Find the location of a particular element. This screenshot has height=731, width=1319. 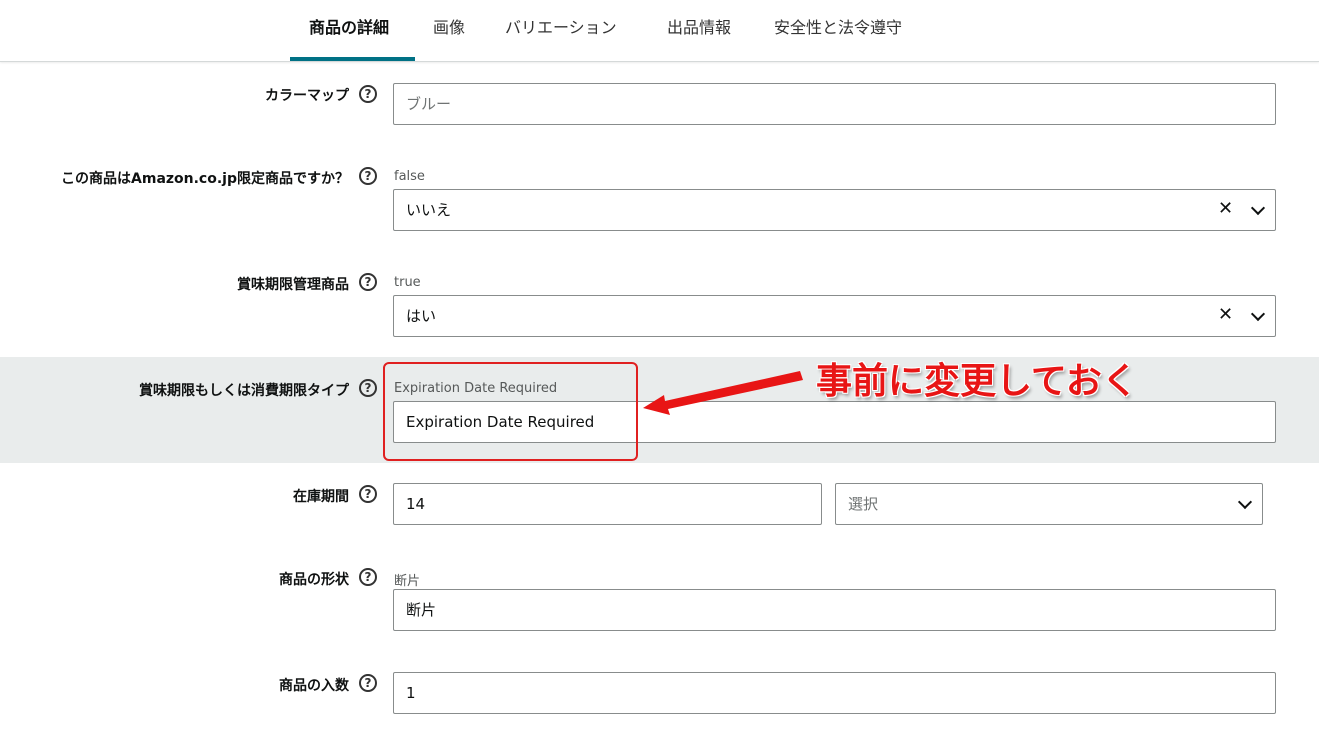

color-map-label: カラーマップ is located at coordinates (307, 96).